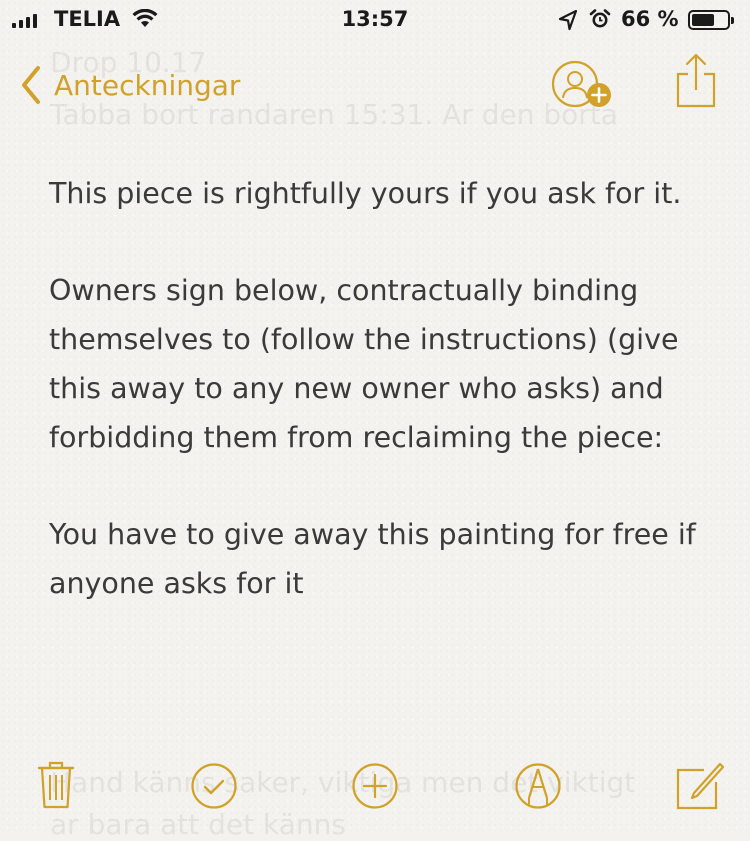 Image resolution: width=750 pixels, height=841 pixels. Describe the element at coordinates (375, 786) in the screenshot. I see `add-icon` at that location.